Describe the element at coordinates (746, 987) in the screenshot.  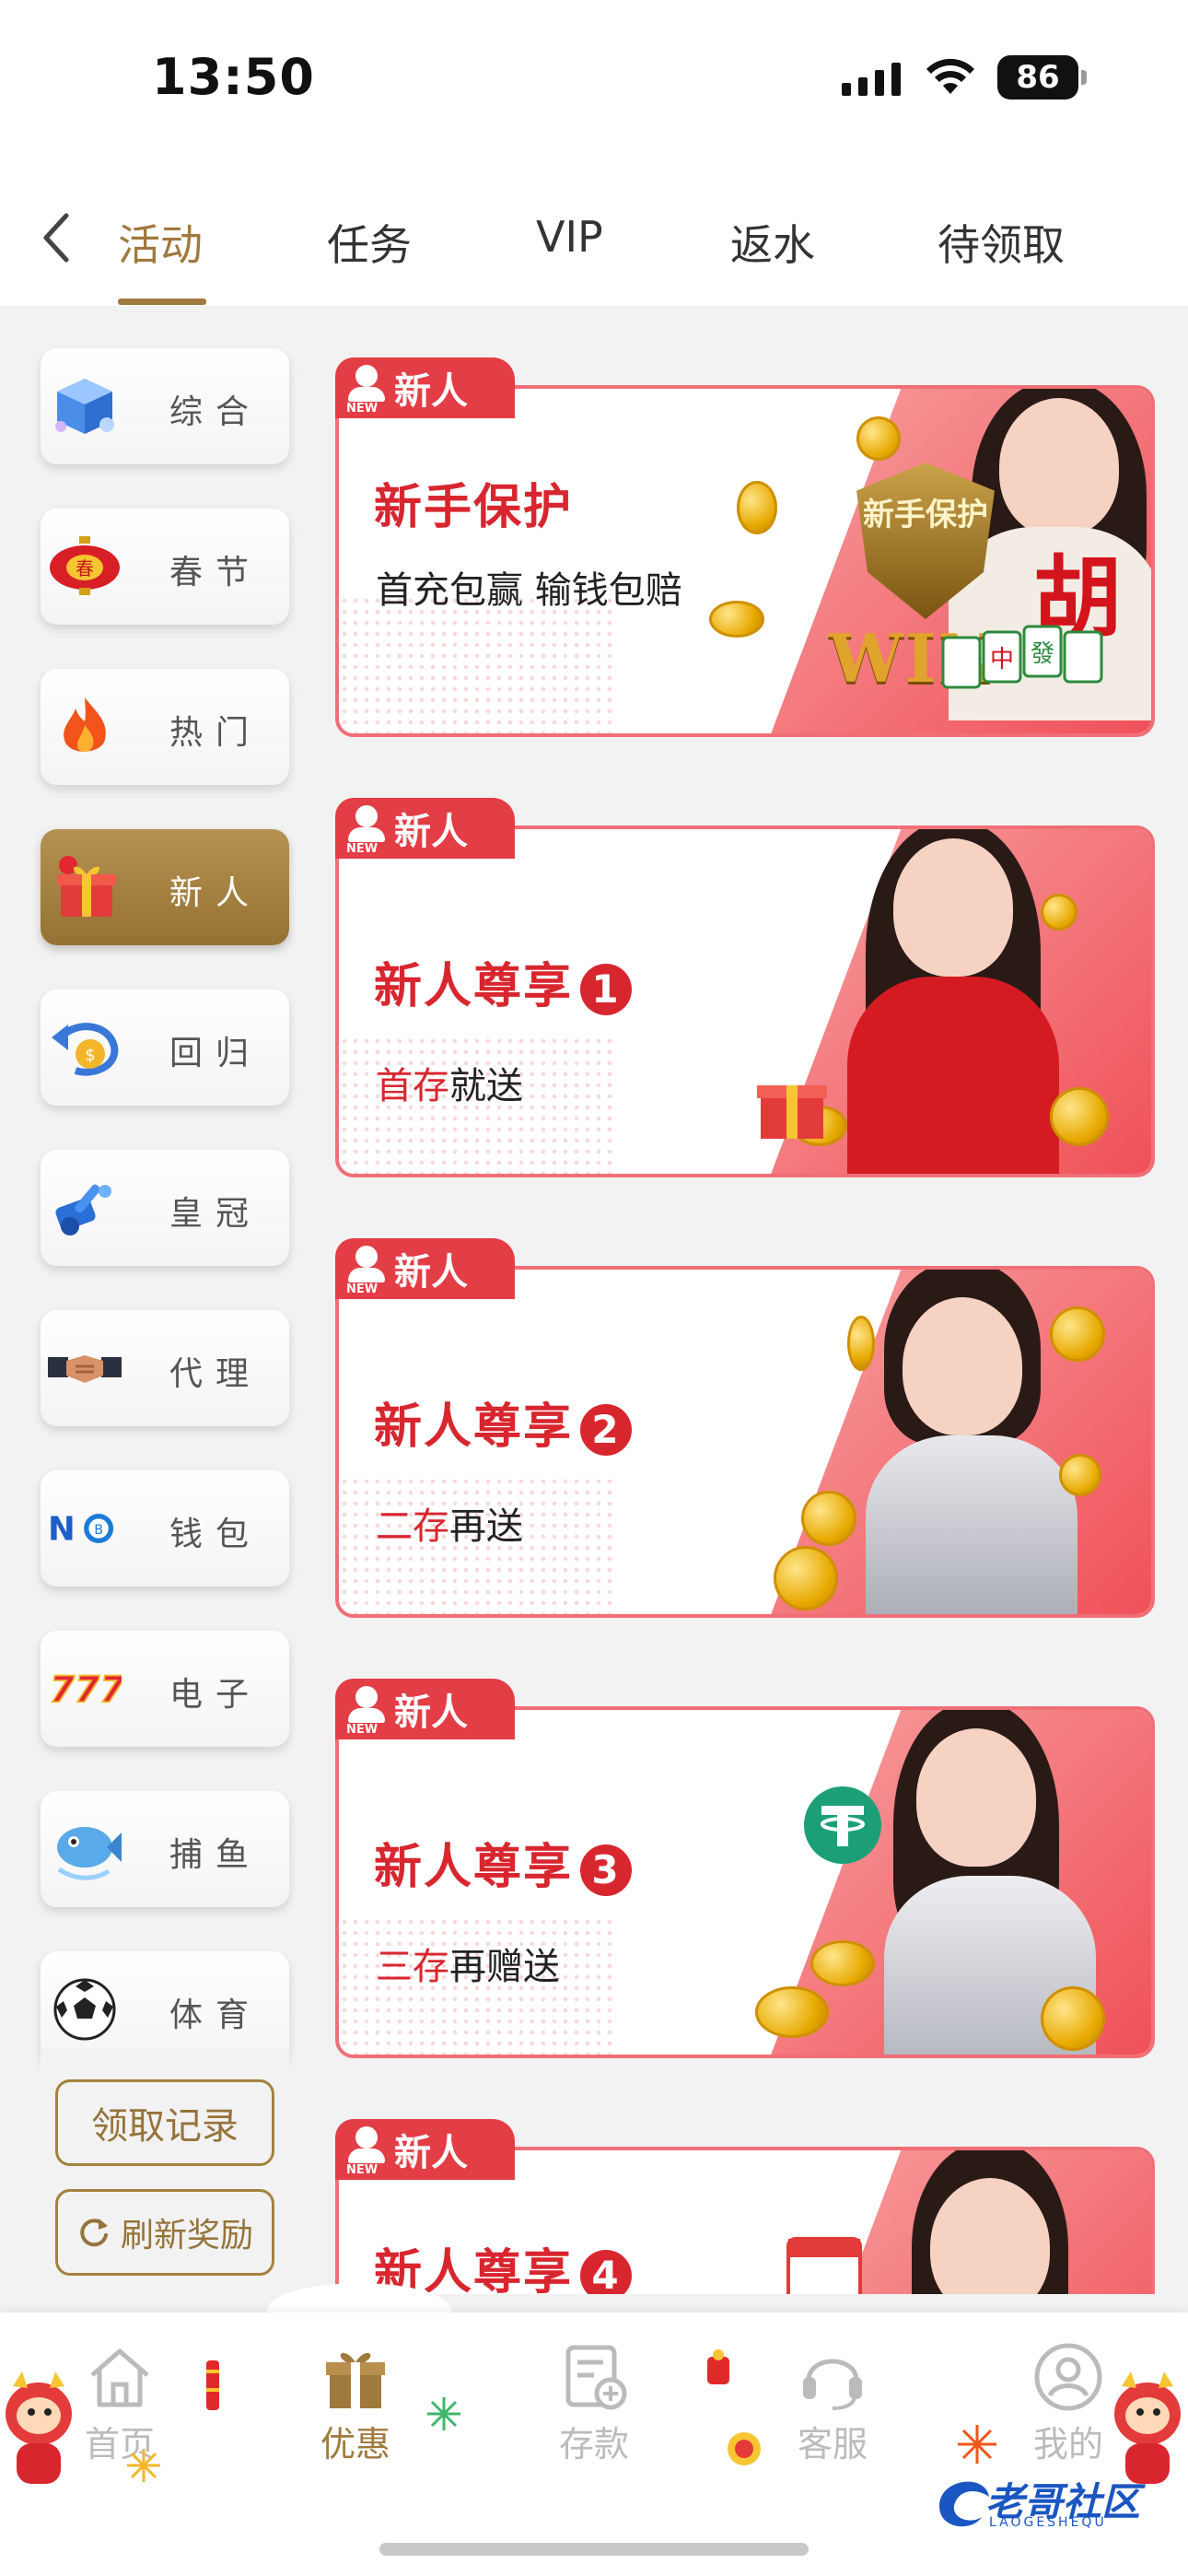
I see `promo-banner-newcomer-1: 新人尊享 1 首存就送 NEW 新人` at that location.